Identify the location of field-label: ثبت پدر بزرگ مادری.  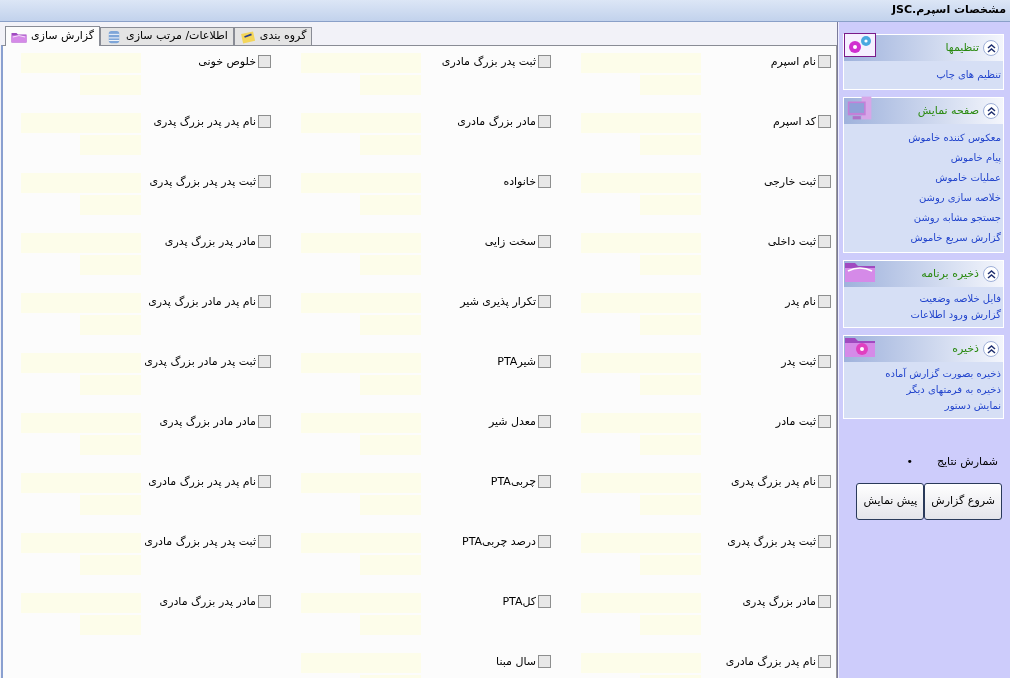
(488, 61).